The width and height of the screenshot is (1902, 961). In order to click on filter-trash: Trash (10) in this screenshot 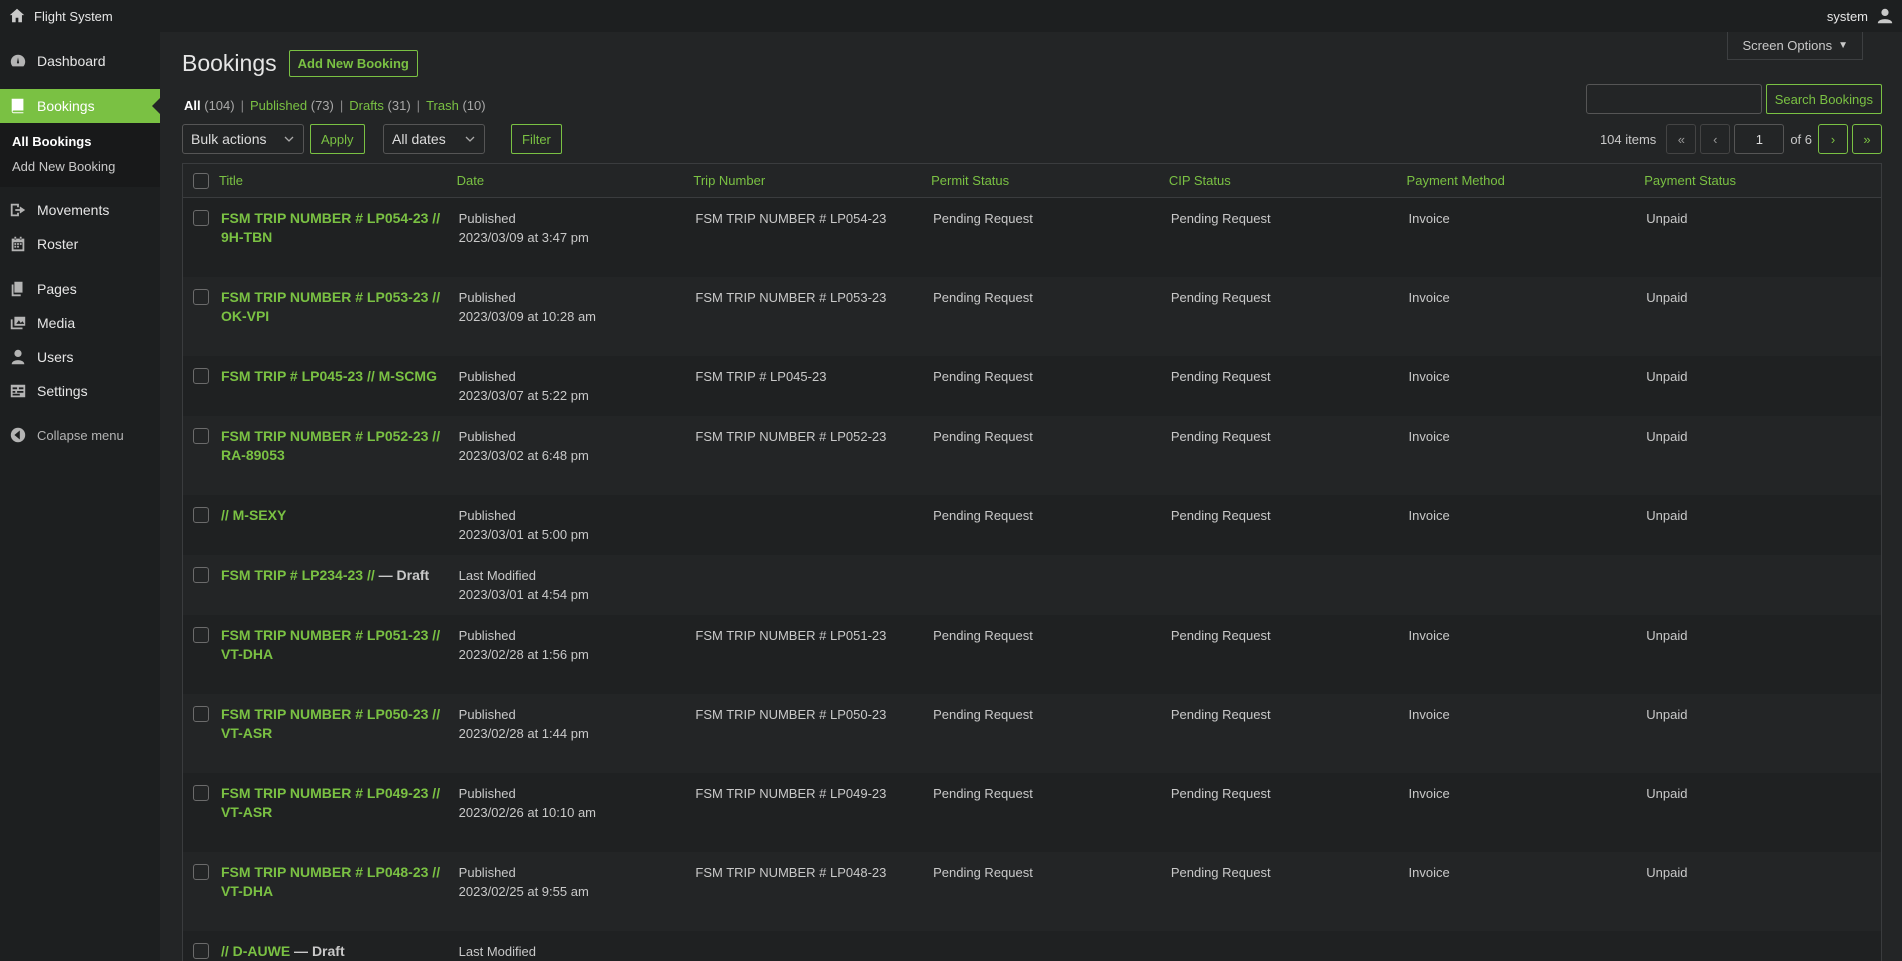, I will do `click(456, 105)`.